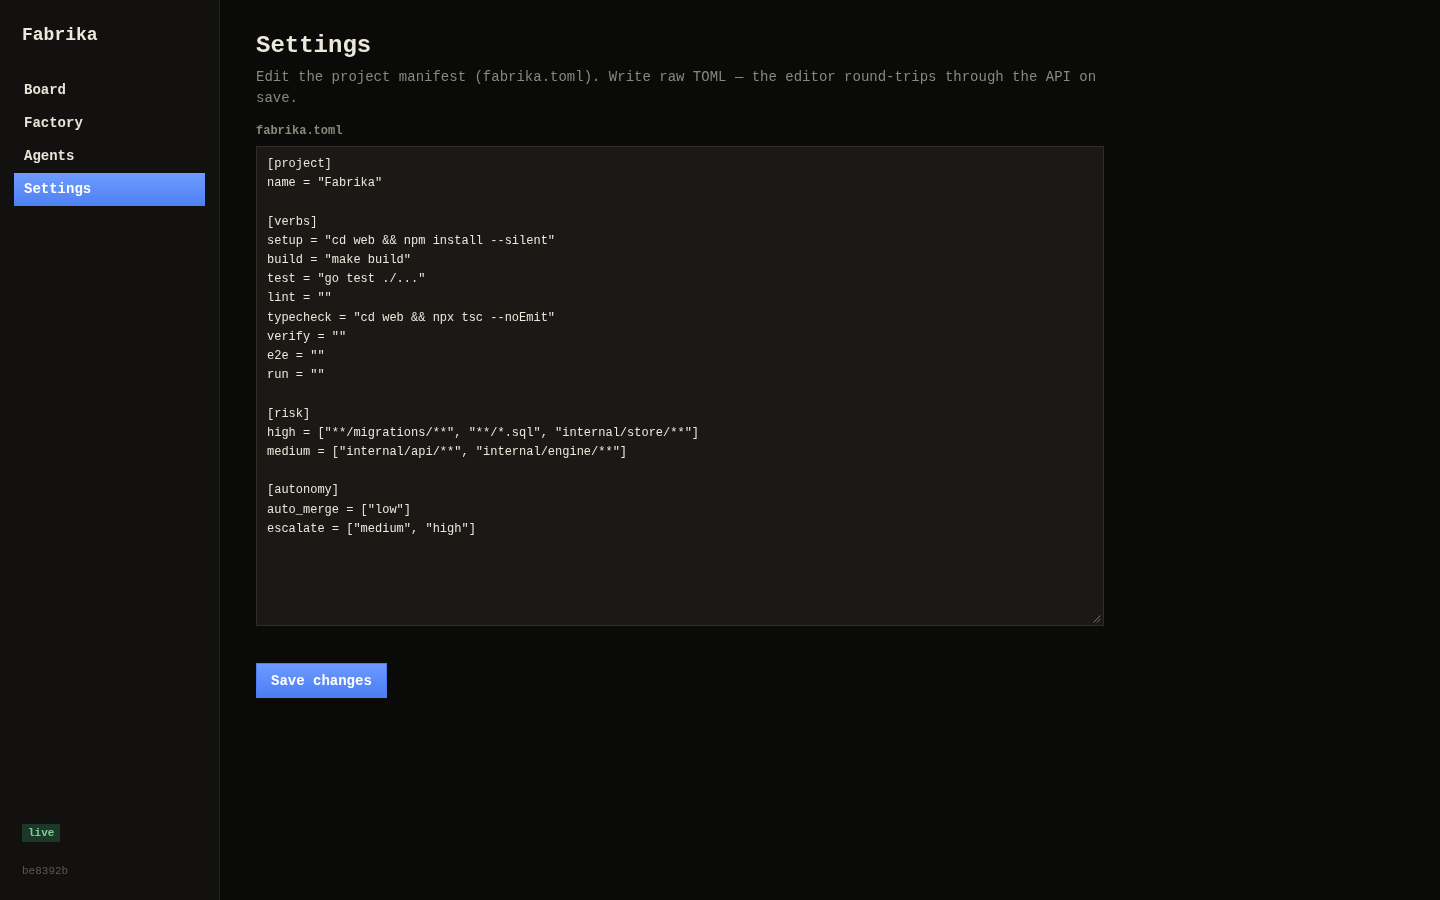 This screenshot has width=1440, height=900. What do you see at coordinates (299, 131) in the screenshot?
I see `editor-label: fabrika.toml` at bounding box center [299, 131].